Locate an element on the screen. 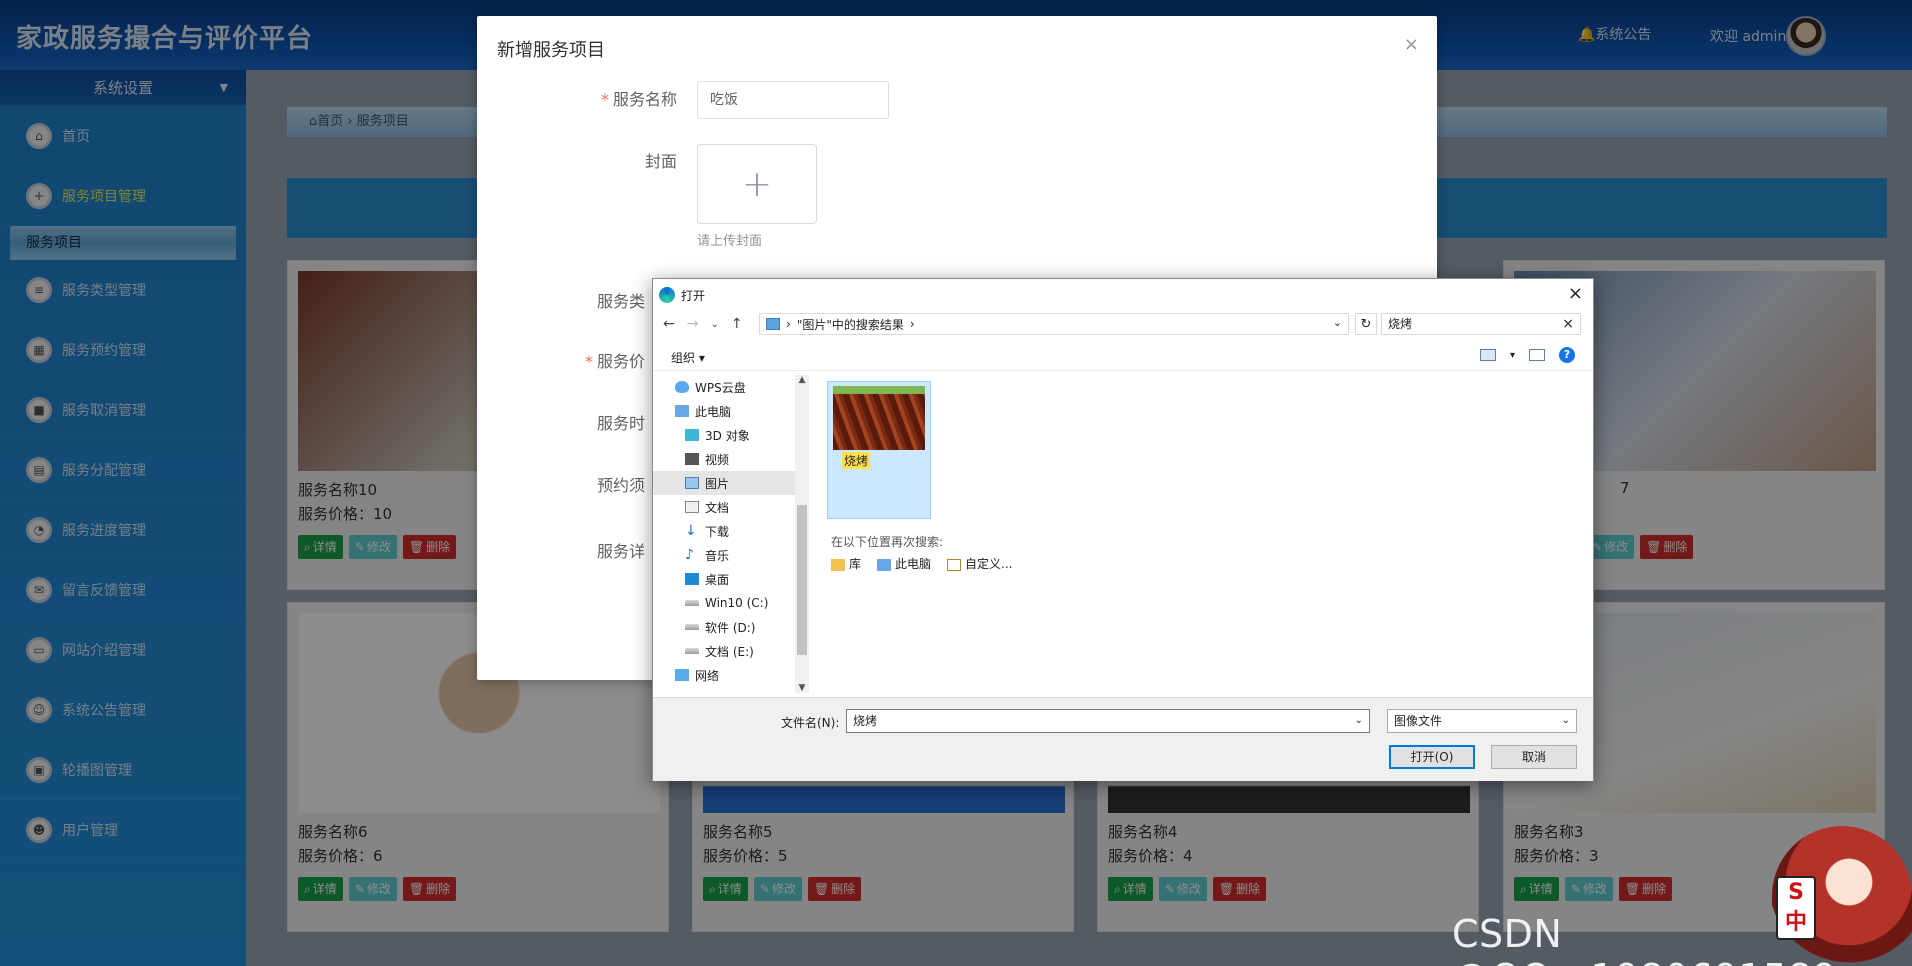 The image size is (1912, 966). tree-item-documents: 文档 is located at coordinates (724, 507).